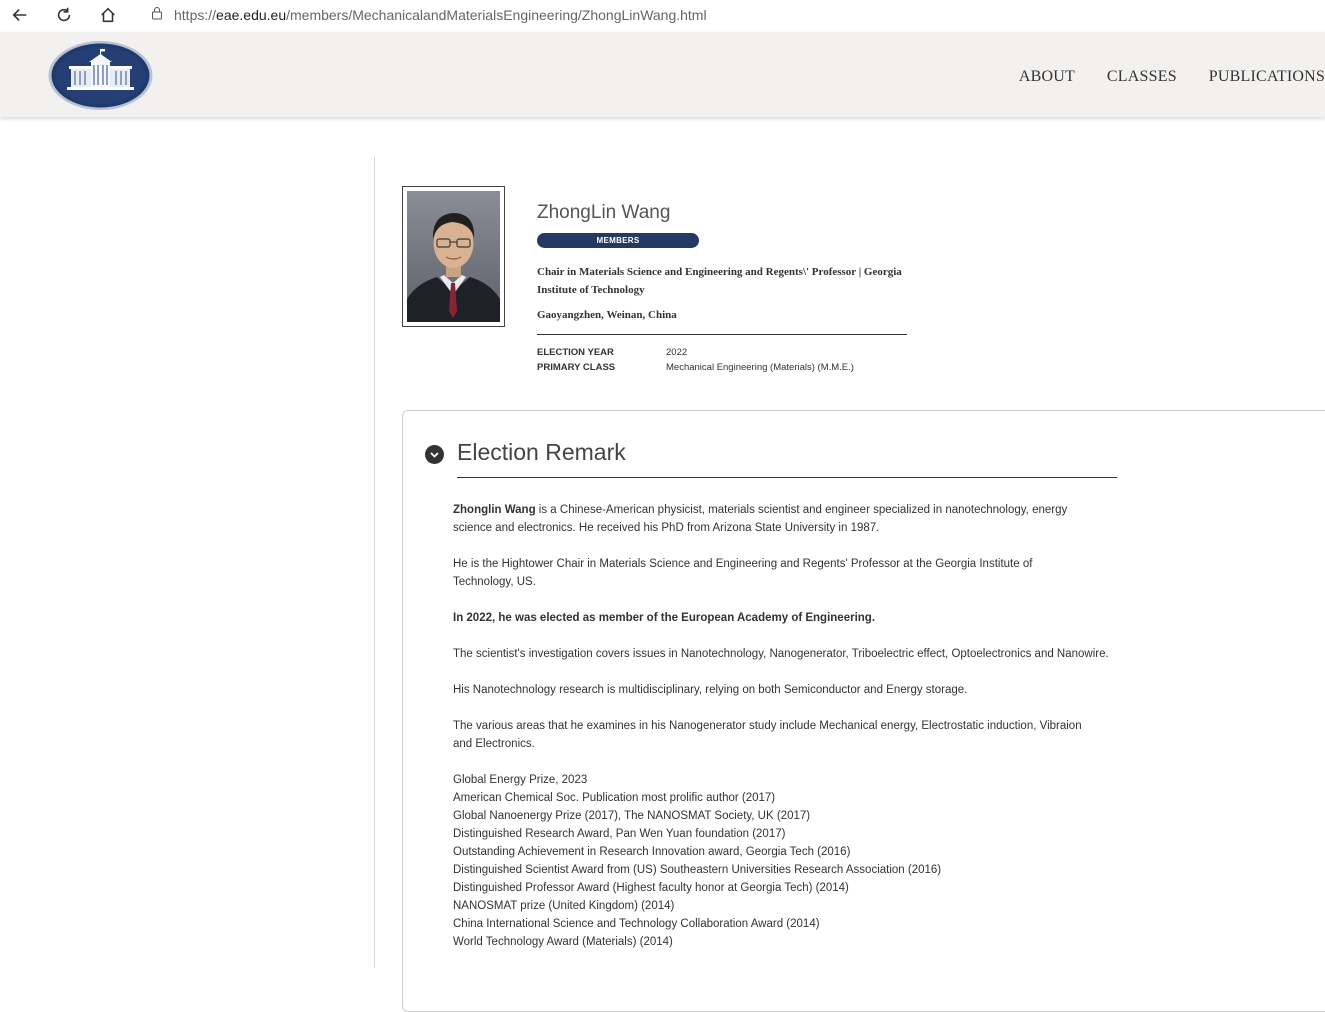 This screenshot has height=1012, width=1325. What do you see at coordinates (607, 315) in the screenshot?
I see `member-location: Gaoyangzhen, Weinan, China` at bounding box center [607, 315].